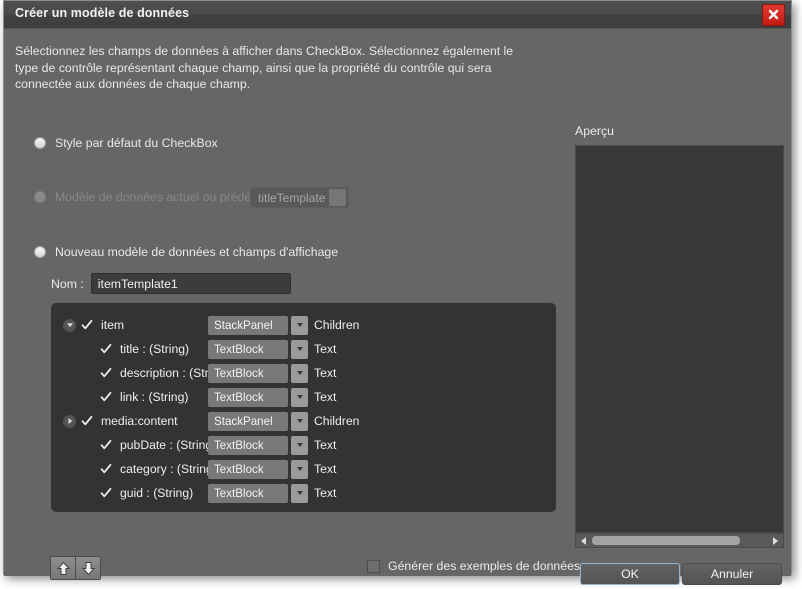  What do you see at coordinates (630, 574) in the screenshot?
I see `ok-button: OK` at bounding box center [630, 574].